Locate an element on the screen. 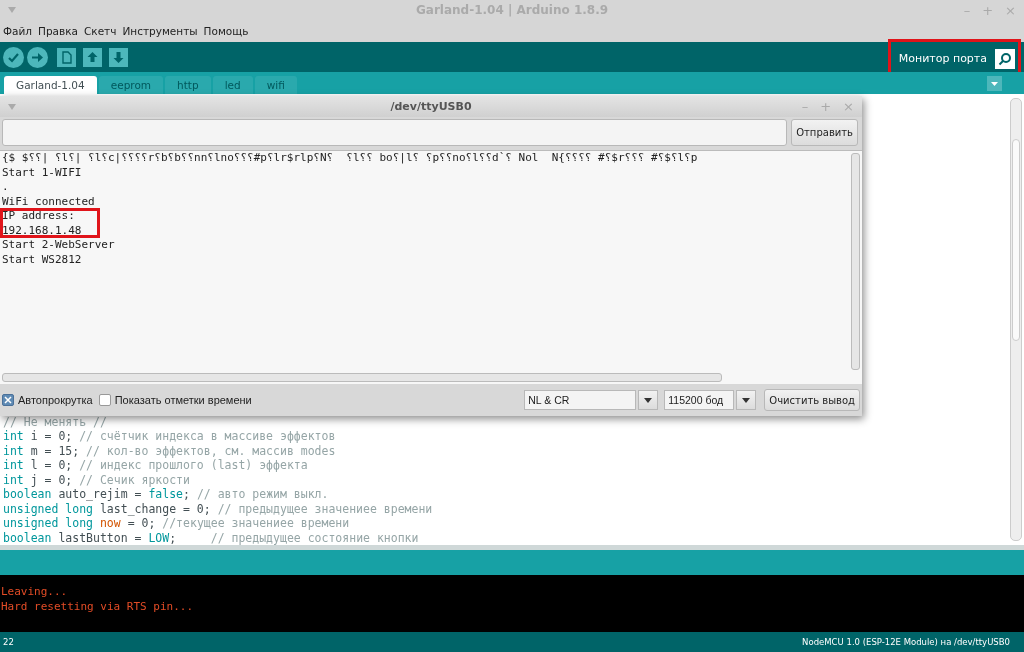 This screenshot has height=652, width=1024. menu-item: Инструменты is located at coordinates (160, 31).